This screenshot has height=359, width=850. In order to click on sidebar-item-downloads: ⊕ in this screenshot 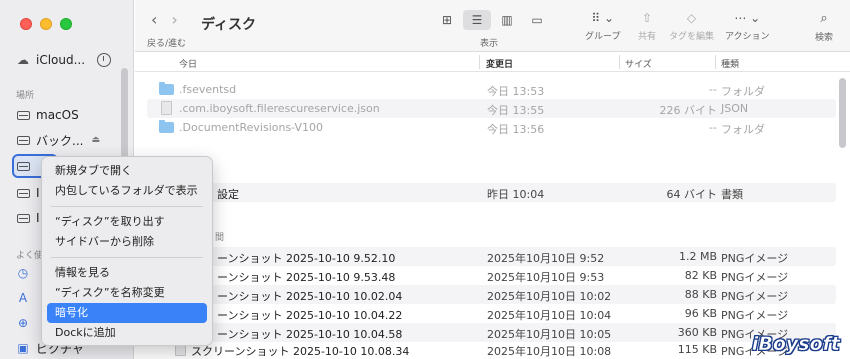, I will do `click(23, 323)`.